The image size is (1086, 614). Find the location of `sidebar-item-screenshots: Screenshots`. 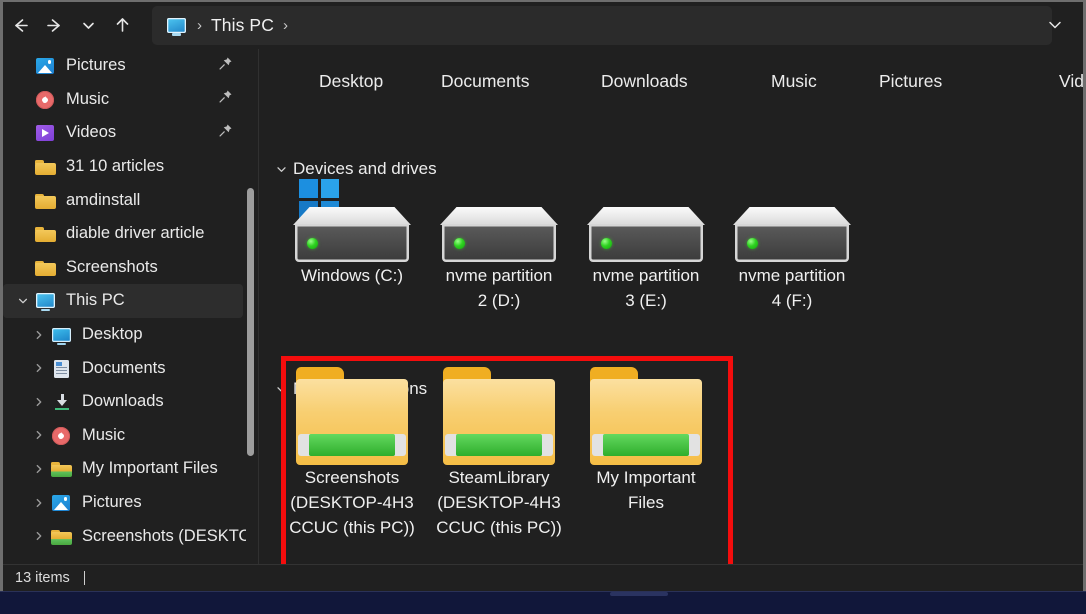

sidebar-item-screenshots: Screenshots is located at coordinates (127, 268).